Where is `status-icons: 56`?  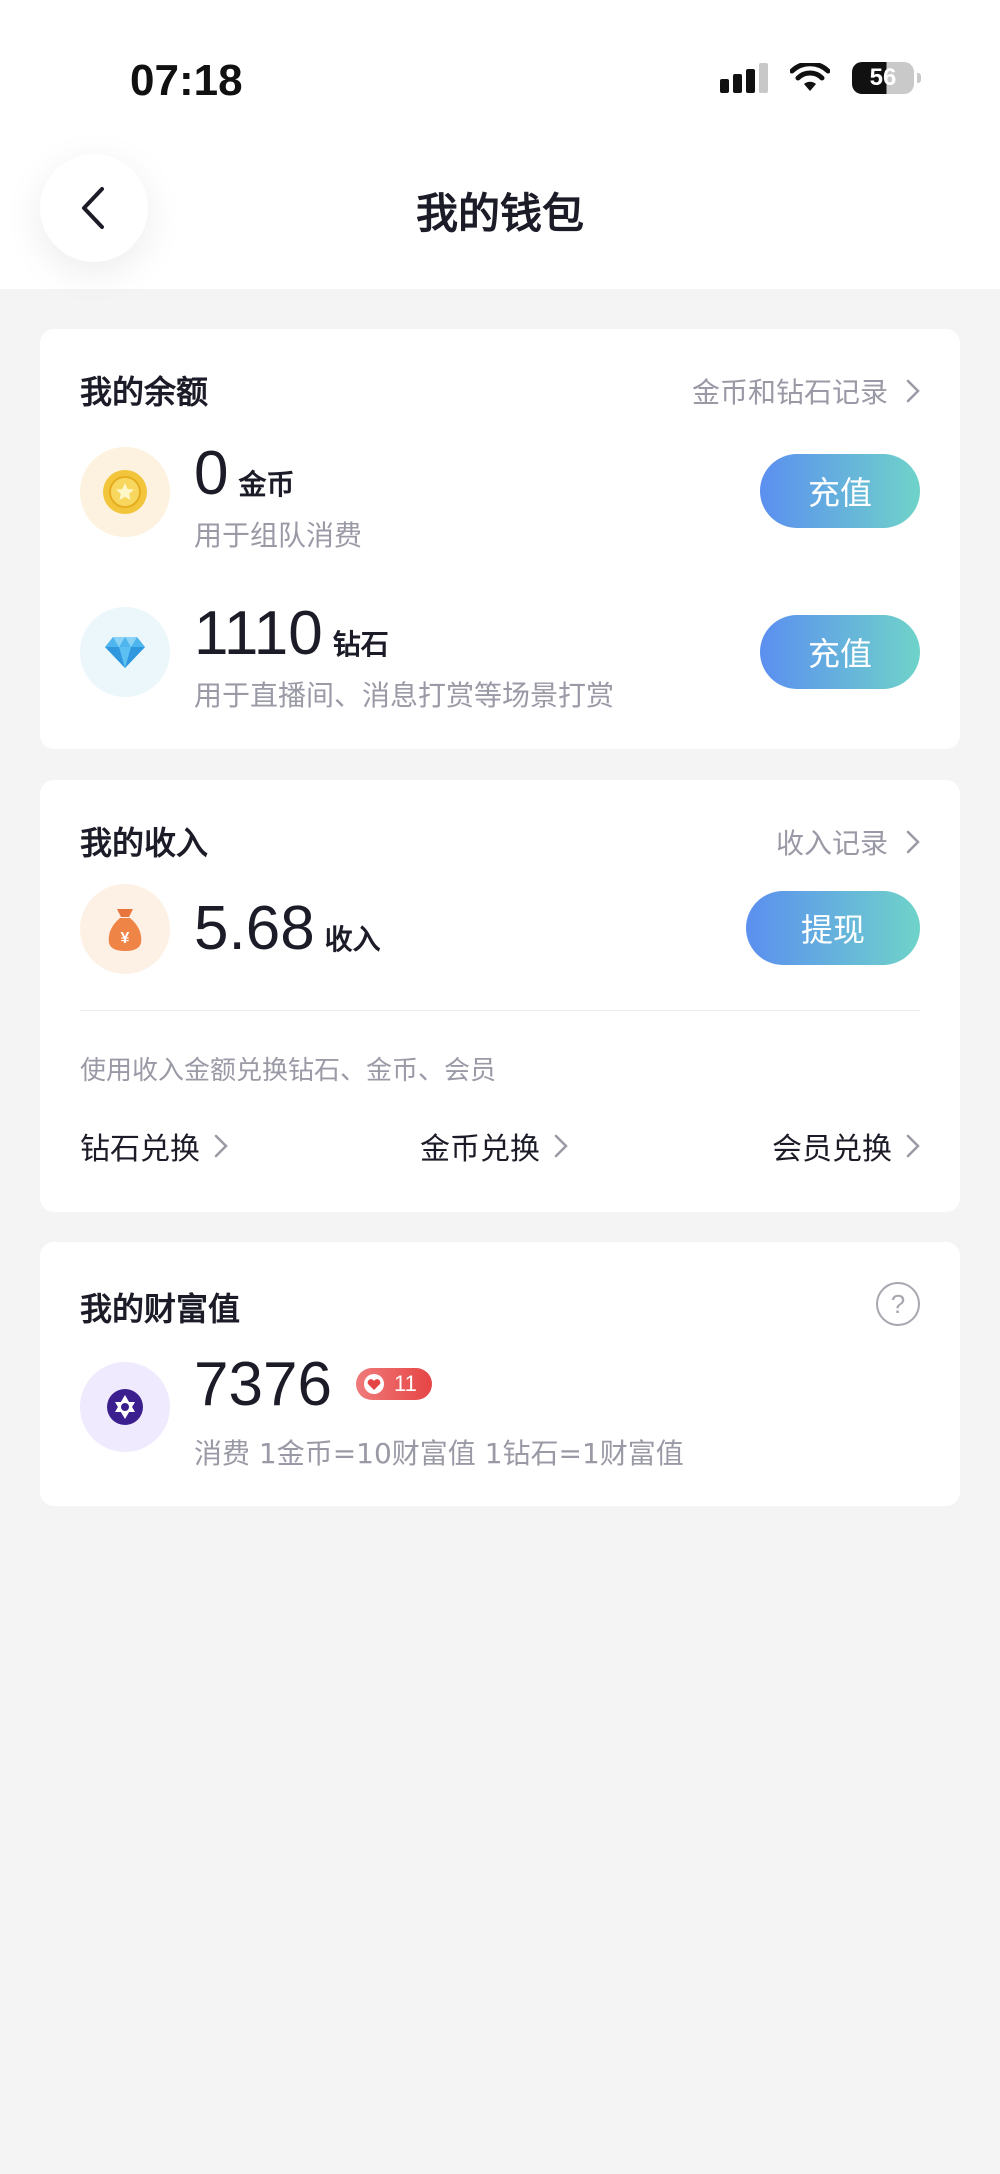
status-icons: 56 is located at coordinates (820, 78).